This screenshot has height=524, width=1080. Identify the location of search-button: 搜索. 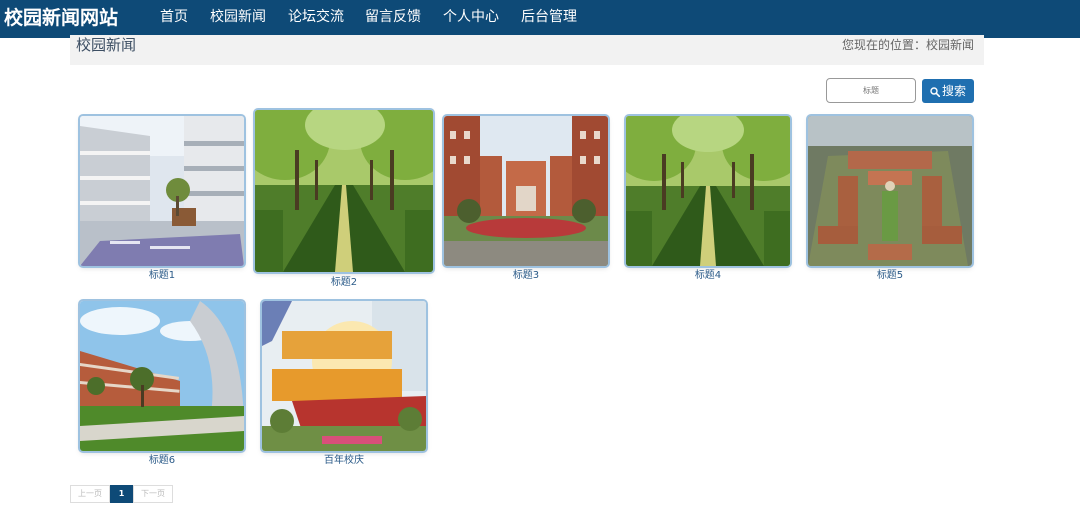
(948, 91).